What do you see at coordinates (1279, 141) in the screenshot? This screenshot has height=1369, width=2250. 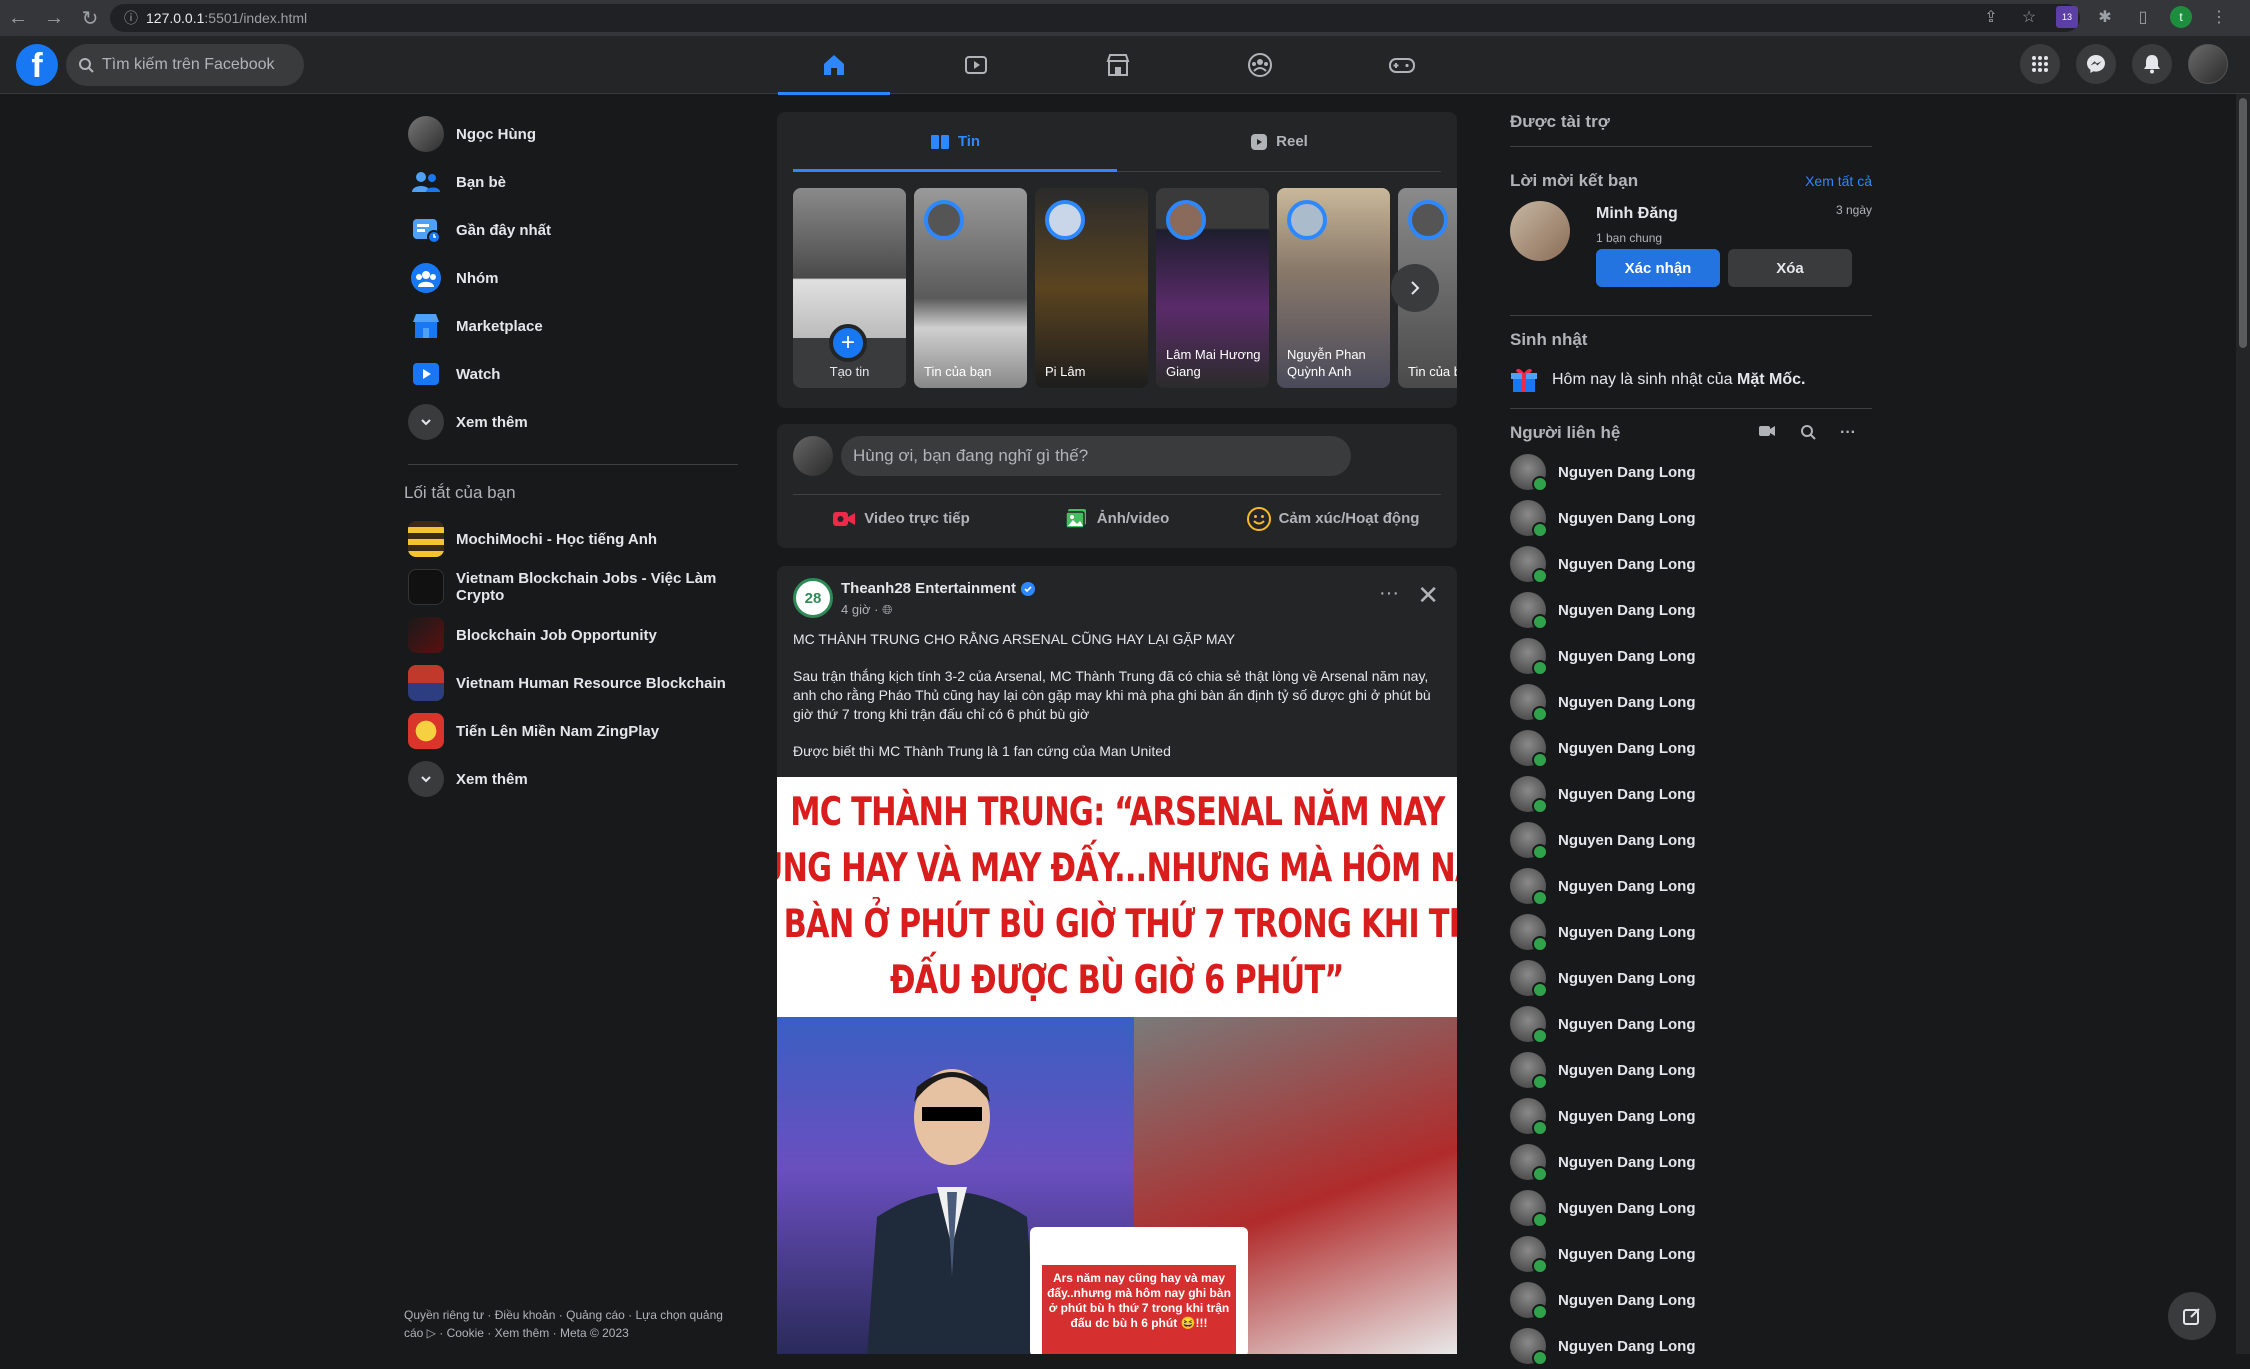 I see `tab-reels: Reel` at bounding box center [1279, 141].